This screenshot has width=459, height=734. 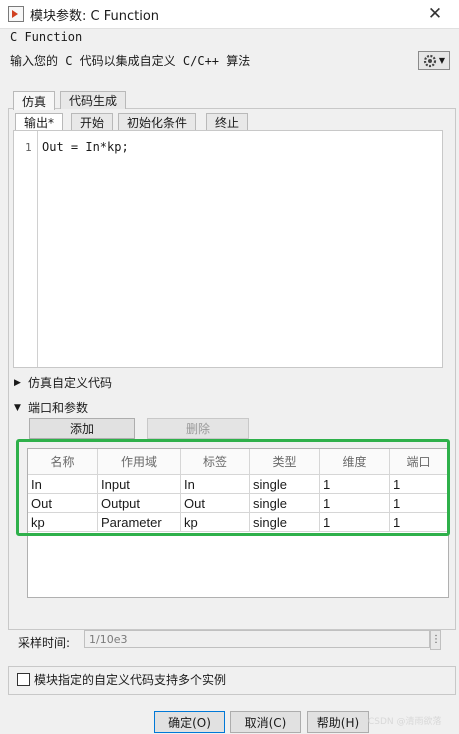 What do you see at coordinates (265, 722) in the screenshot?
I see `cancel-button: 取消(C)` at bounding box center [265, 722].